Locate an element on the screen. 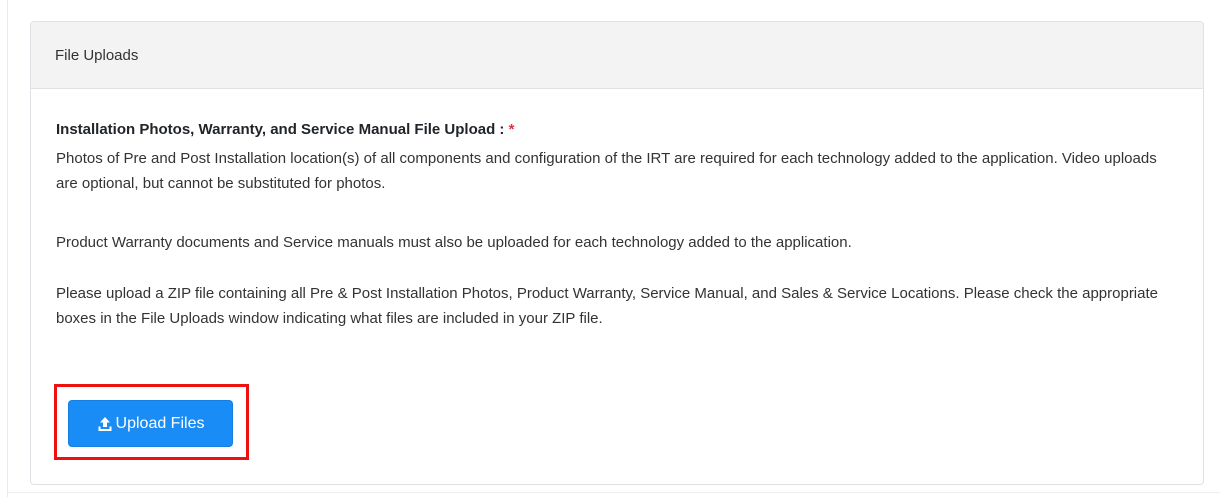  upload-files-button-label: Upload Files is located at coordinates (160, 423).